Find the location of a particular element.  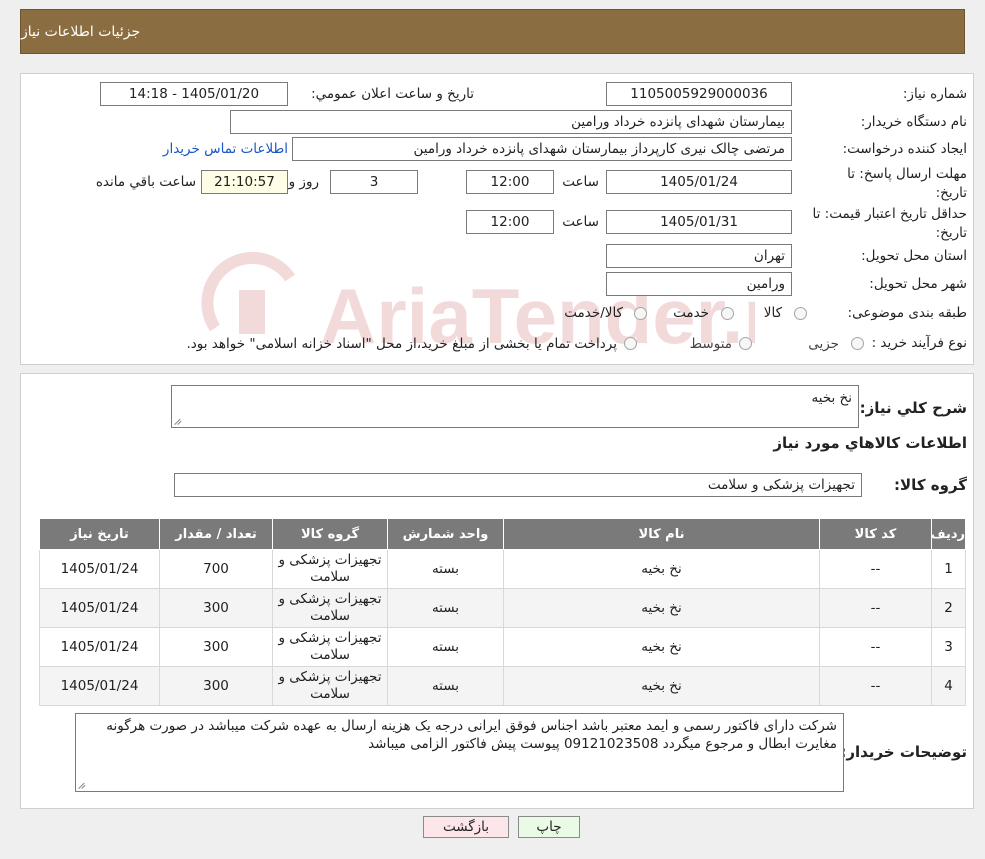

reply-deadline-label-line2: تاريخ: is located at coordinates (951, 193).